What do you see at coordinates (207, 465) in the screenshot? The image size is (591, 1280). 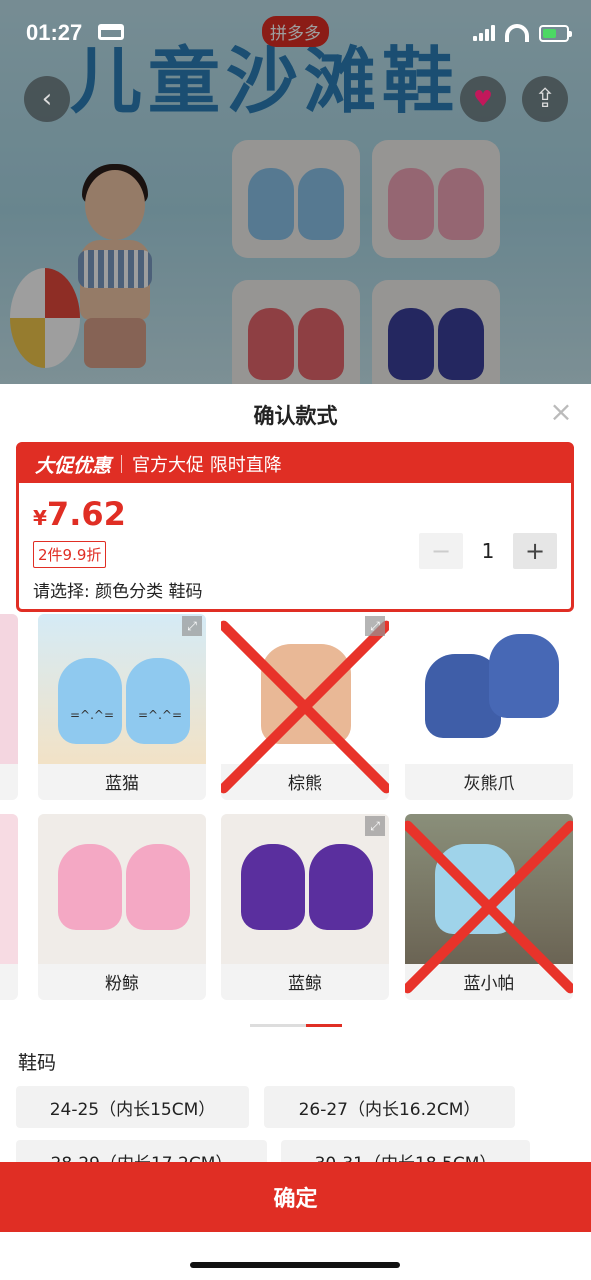 I see `promo-text: 官方大促 限时直降` at bounding box center [207, 465].